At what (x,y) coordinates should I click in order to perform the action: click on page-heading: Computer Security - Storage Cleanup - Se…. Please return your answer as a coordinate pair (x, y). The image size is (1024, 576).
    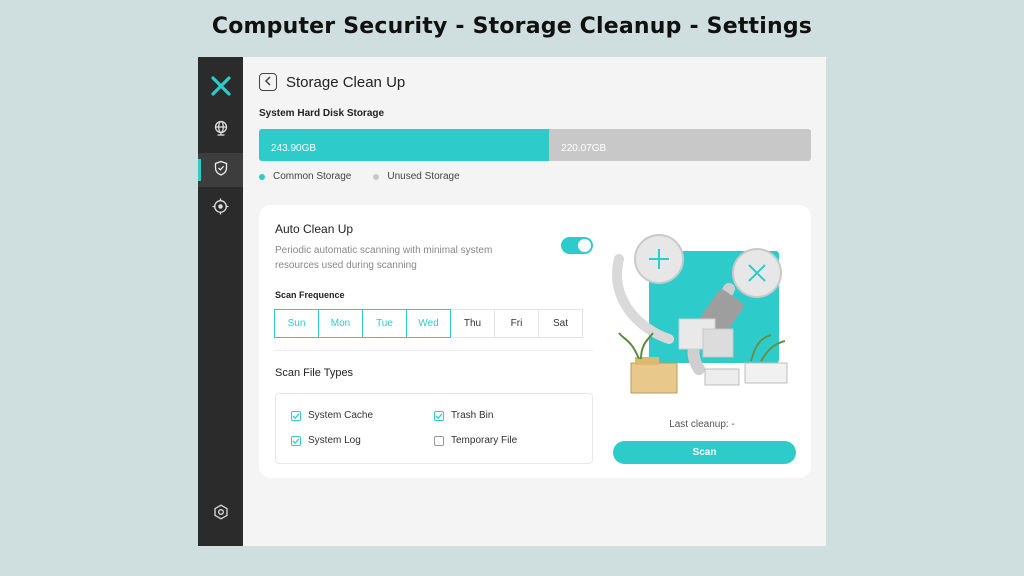
    Looking at the image, I should click on (512, 26).